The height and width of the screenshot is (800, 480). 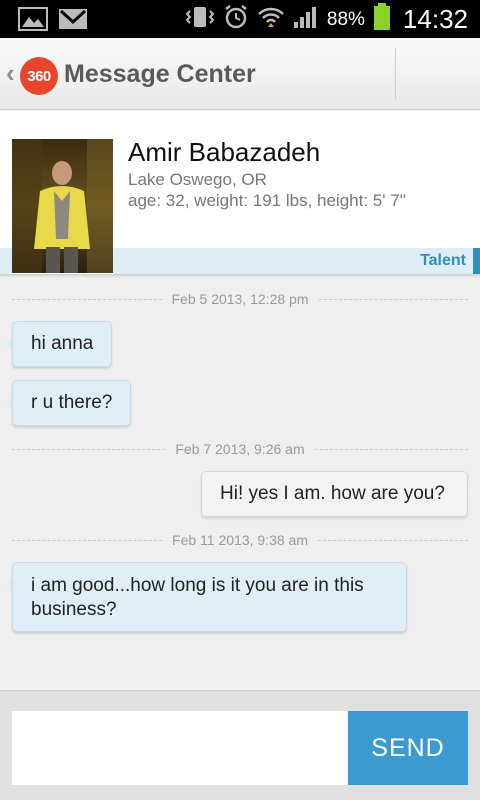 I want to click on bubble-tail, so click(x=470, y=494).